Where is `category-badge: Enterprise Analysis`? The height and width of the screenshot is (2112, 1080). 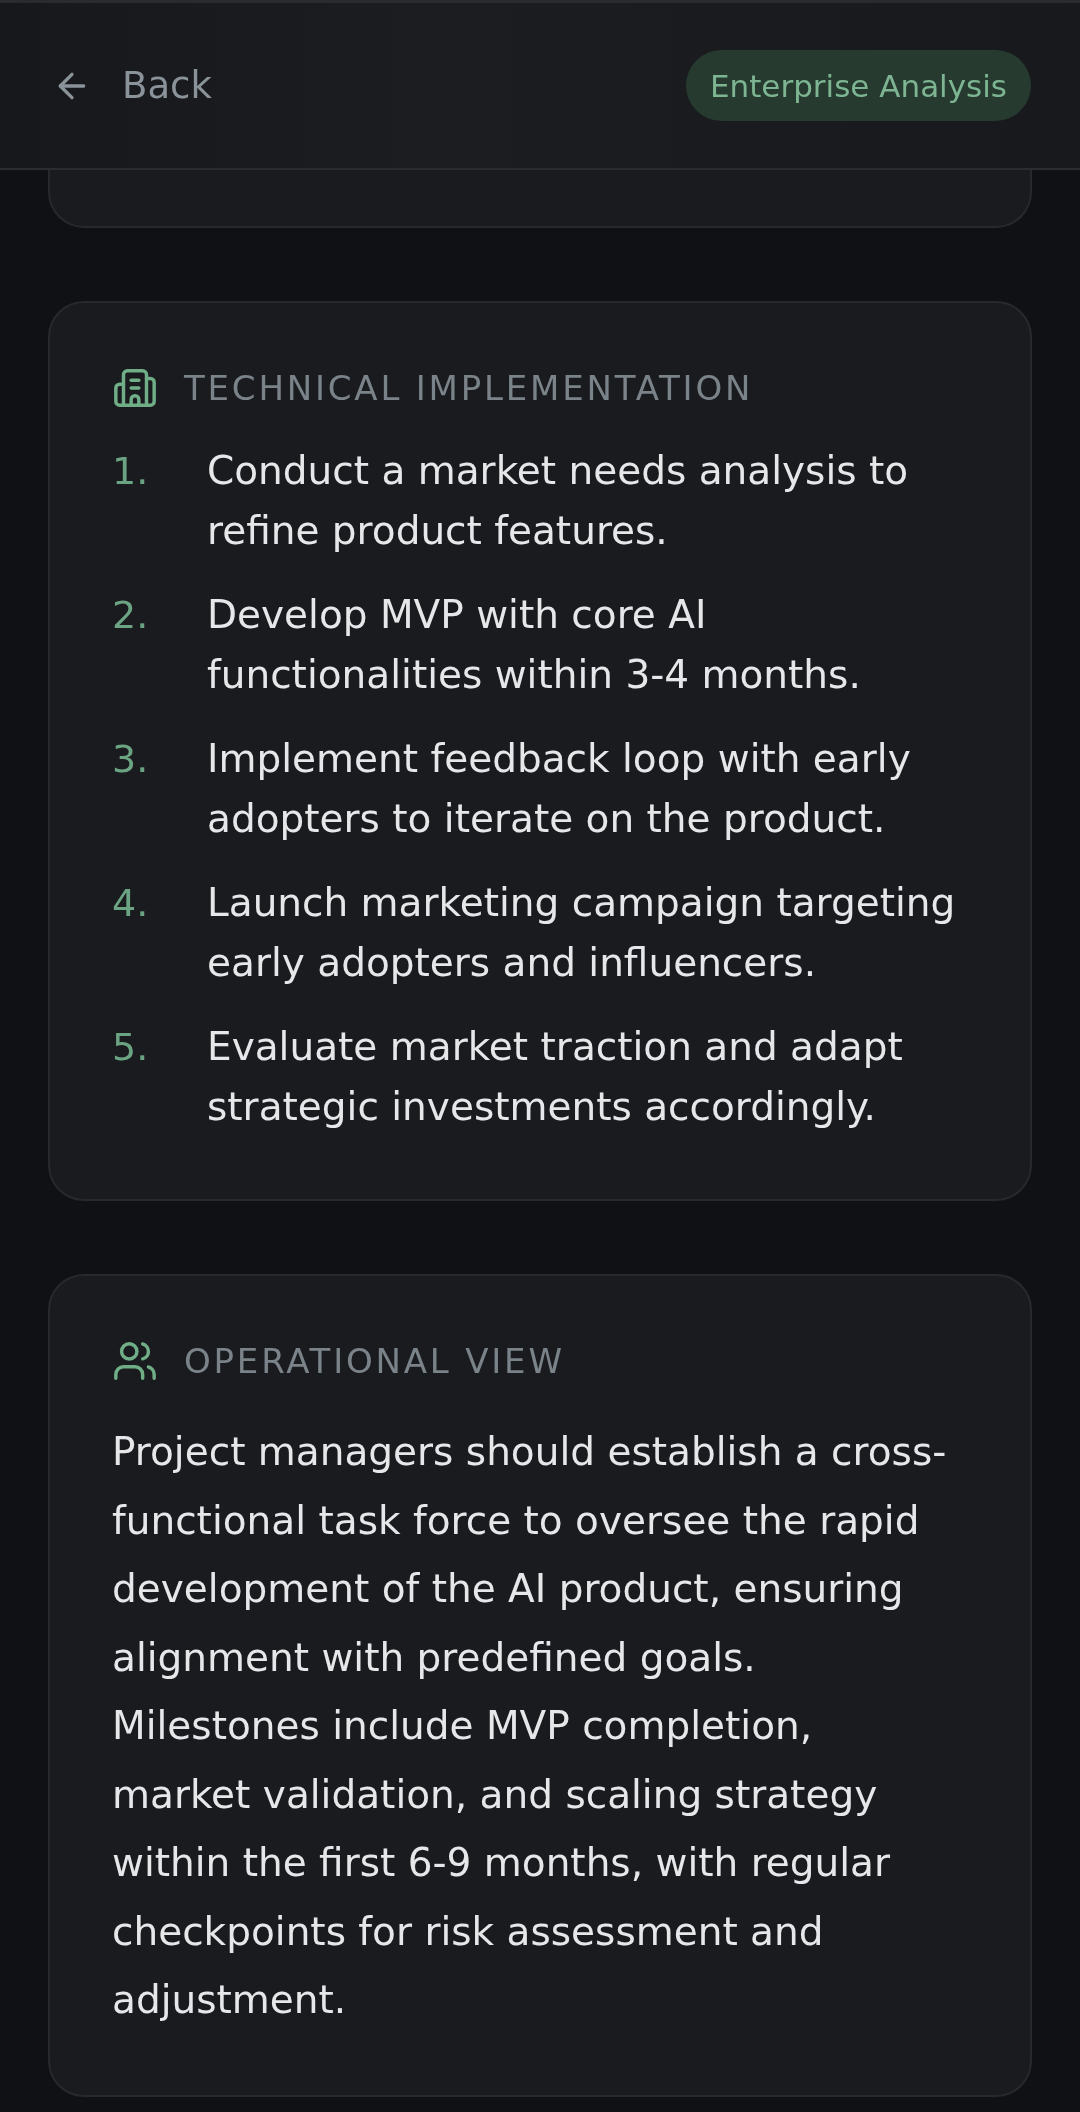
category-badge: Enterprise Analysis is located at coordinates (858, 85).